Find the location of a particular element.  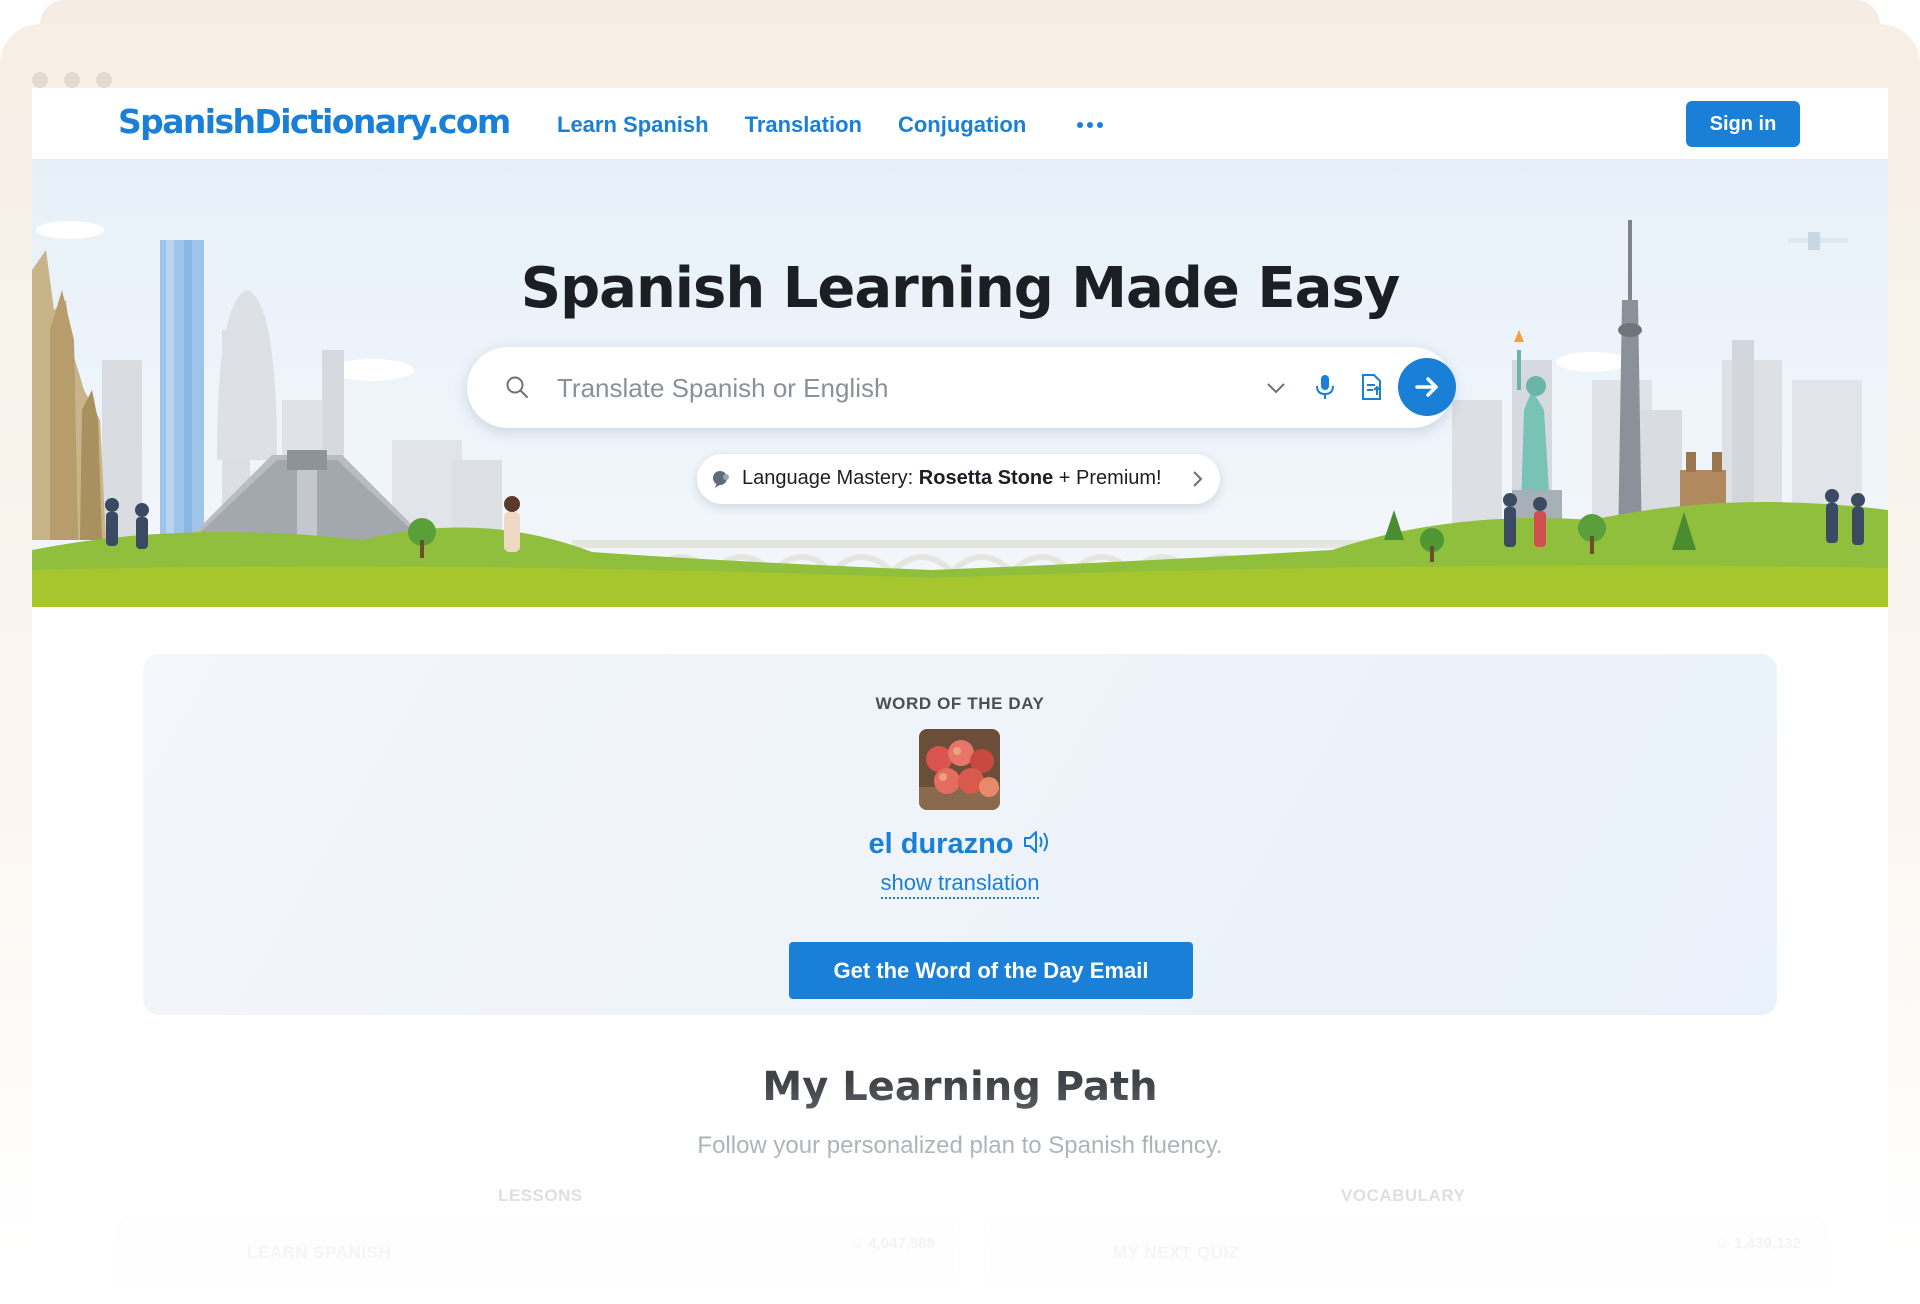

wotd-word-line: el durazno is located at coordinates (960, 846).